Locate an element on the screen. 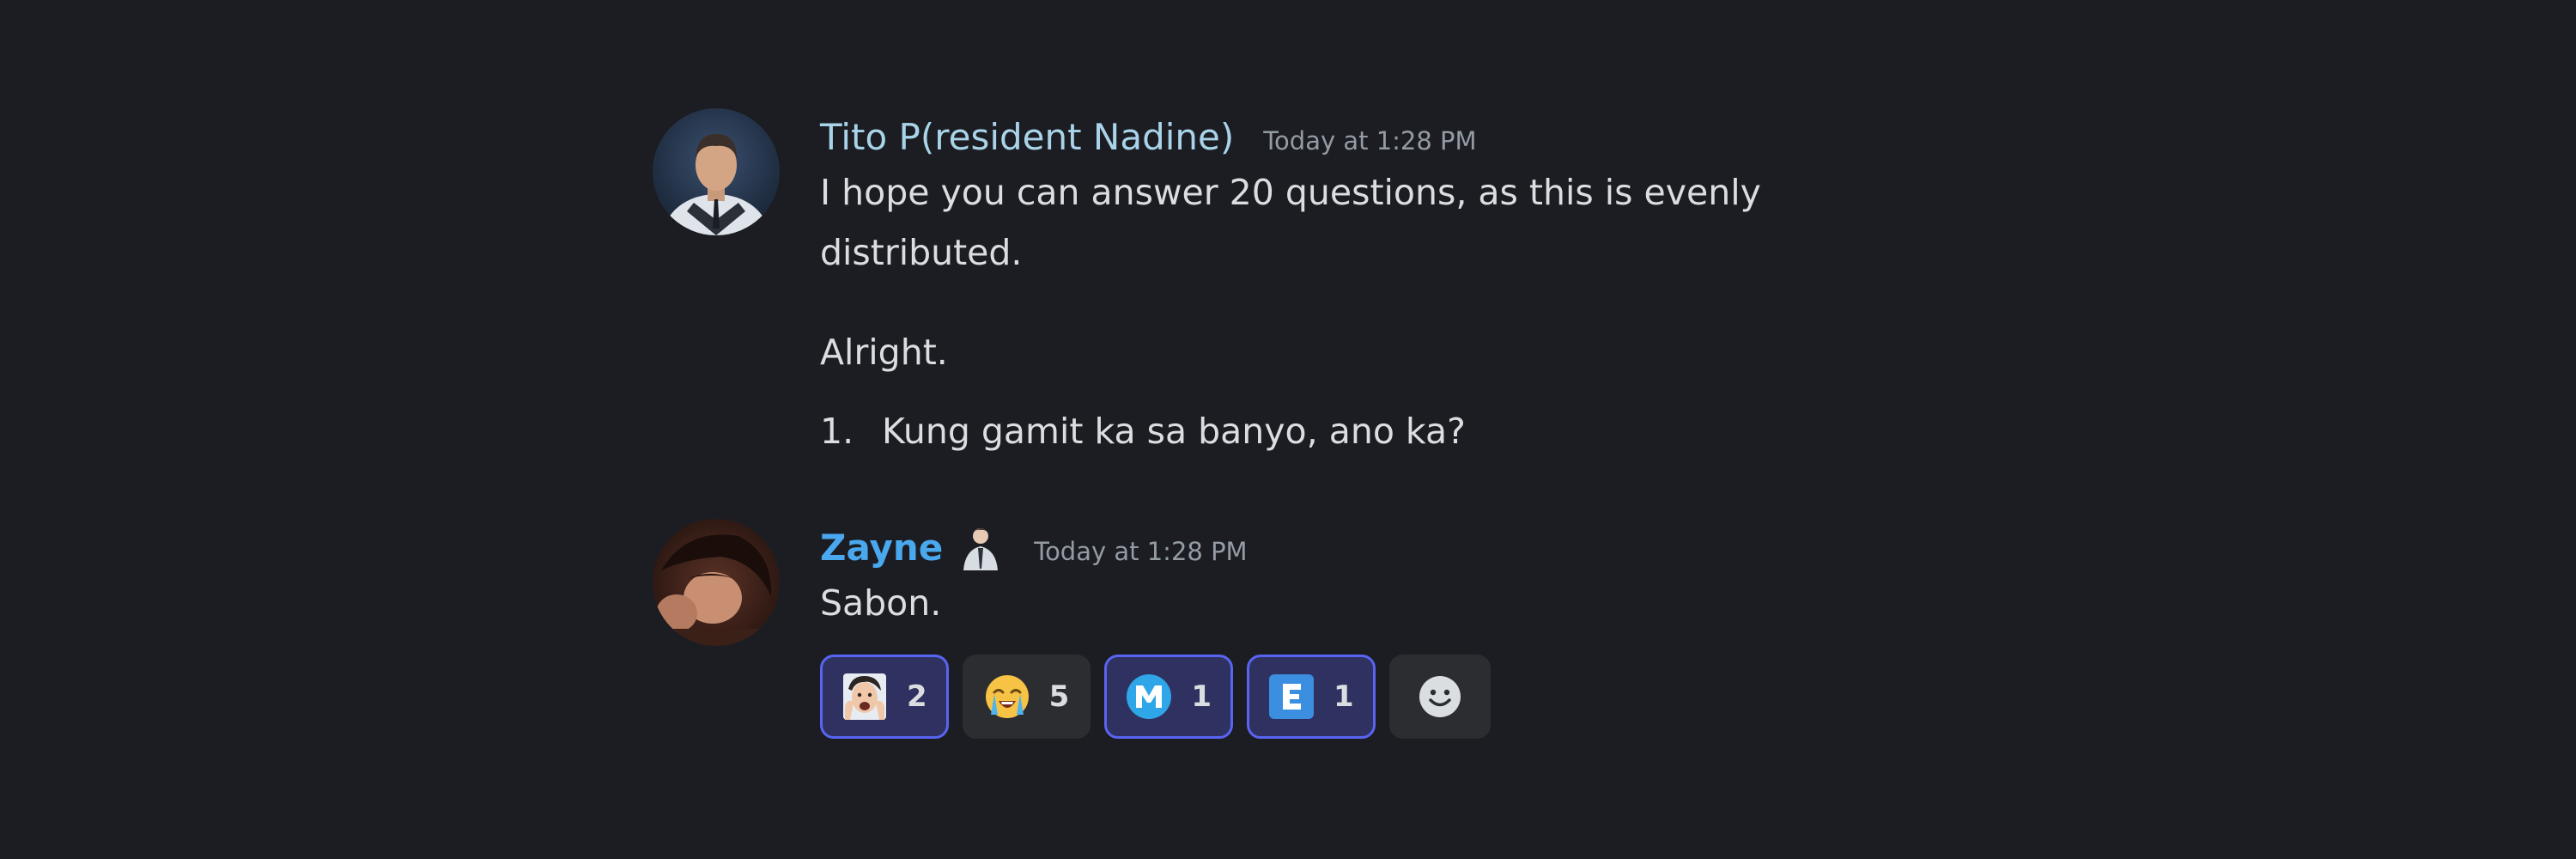 The width and height of the screenshot is (2576, 859). add-reaction-smiley-icon is located at coordinates (1440, 697).